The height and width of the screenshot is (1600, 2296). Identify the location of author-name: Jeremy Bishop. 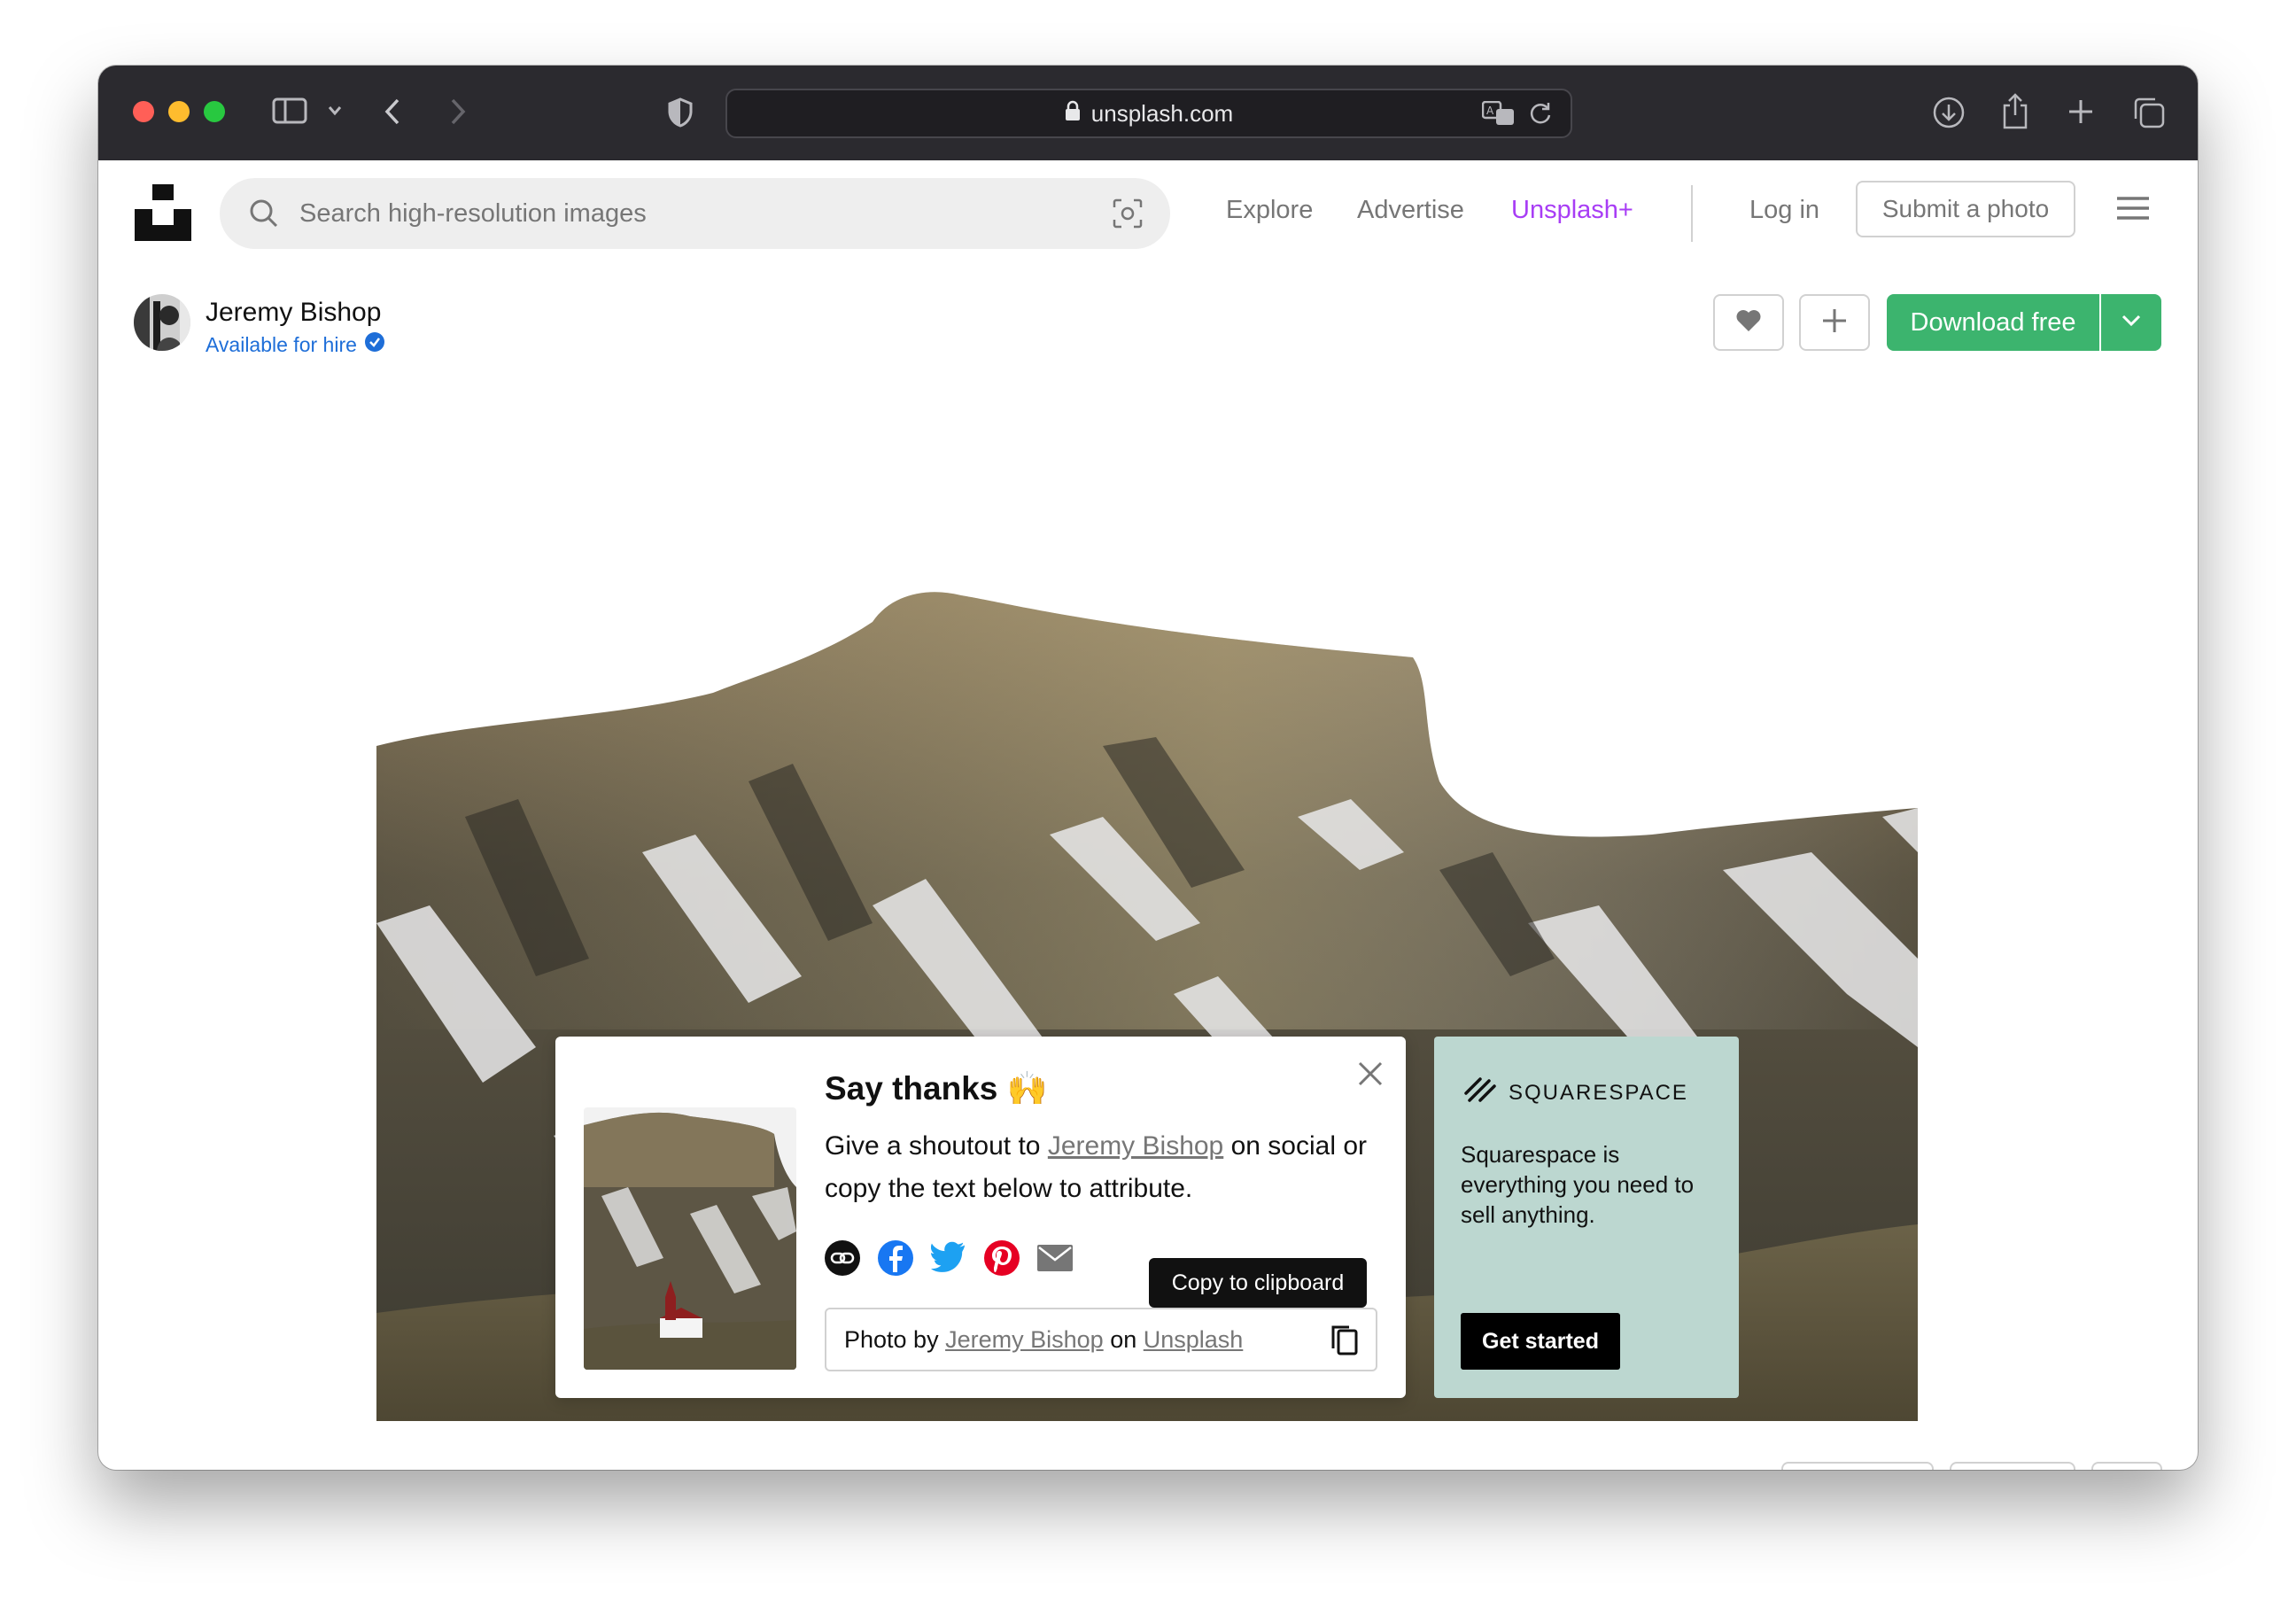
(294, 313).